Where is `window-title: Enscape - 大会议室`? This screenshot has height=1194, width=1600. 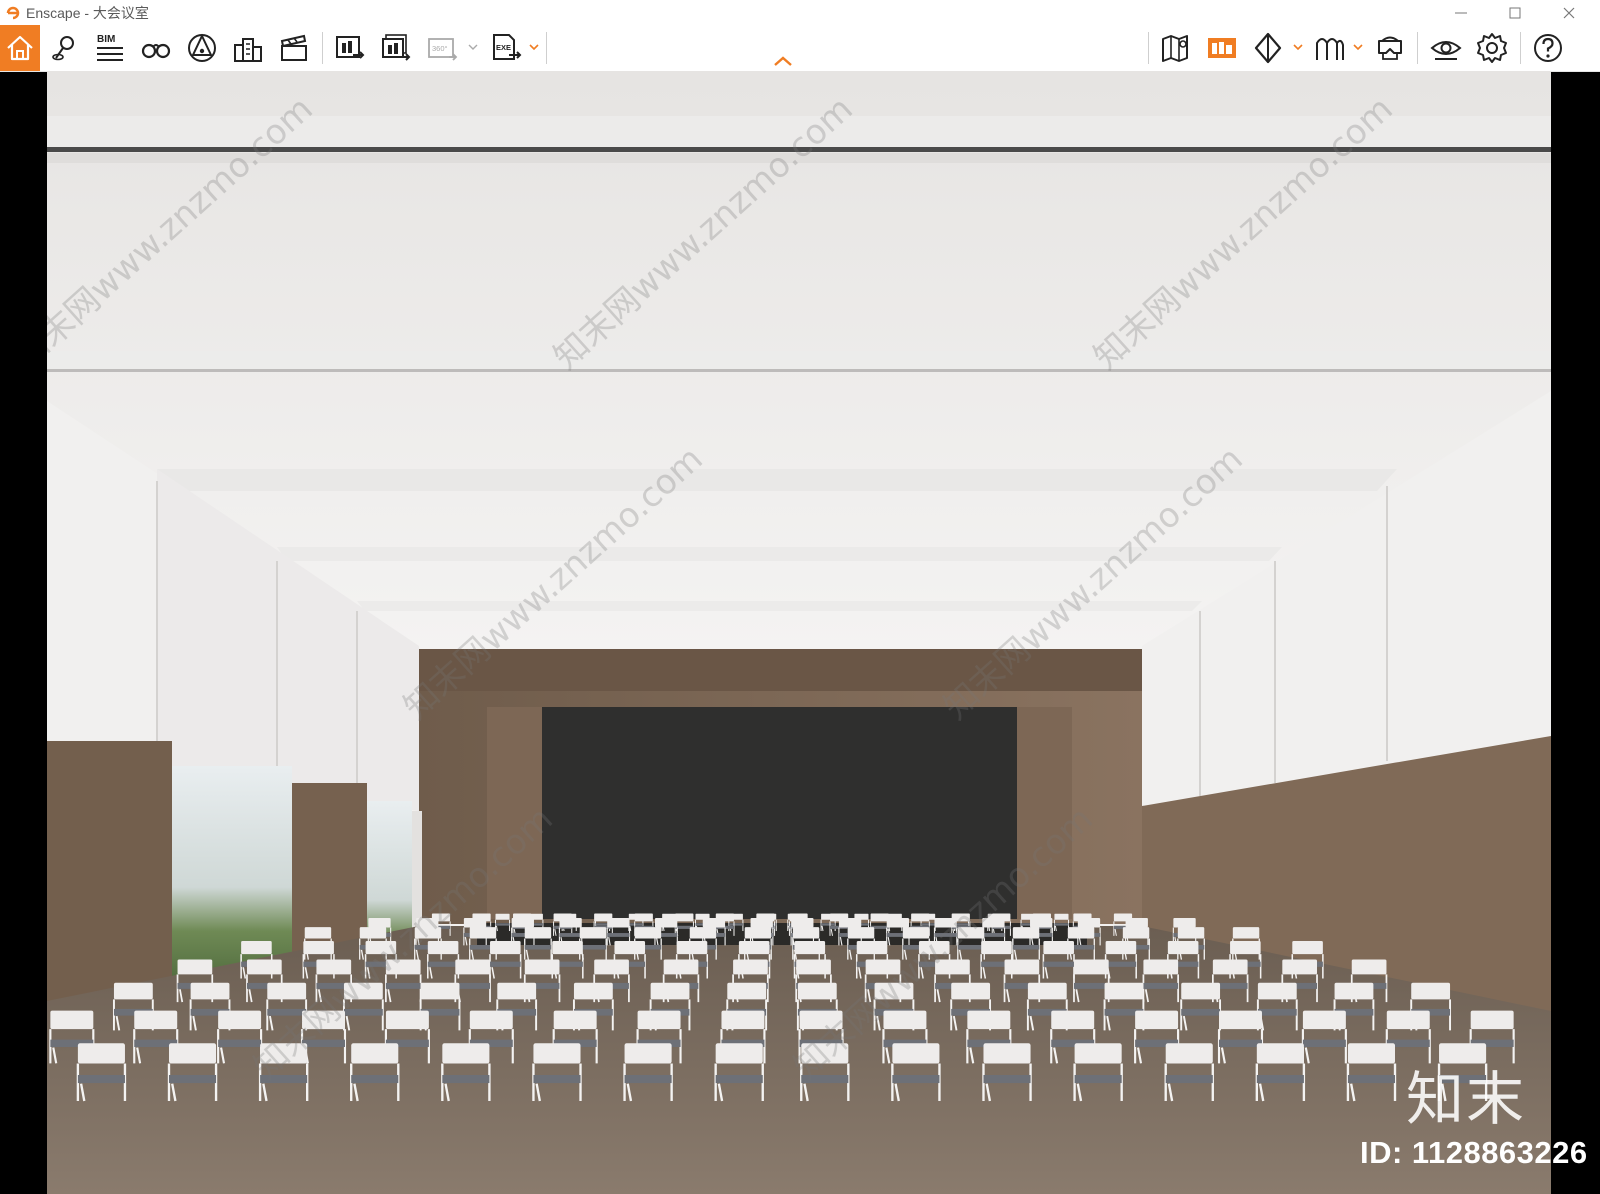 window-title: Enscape - 大会议室 is located at coordinates (87, 12).